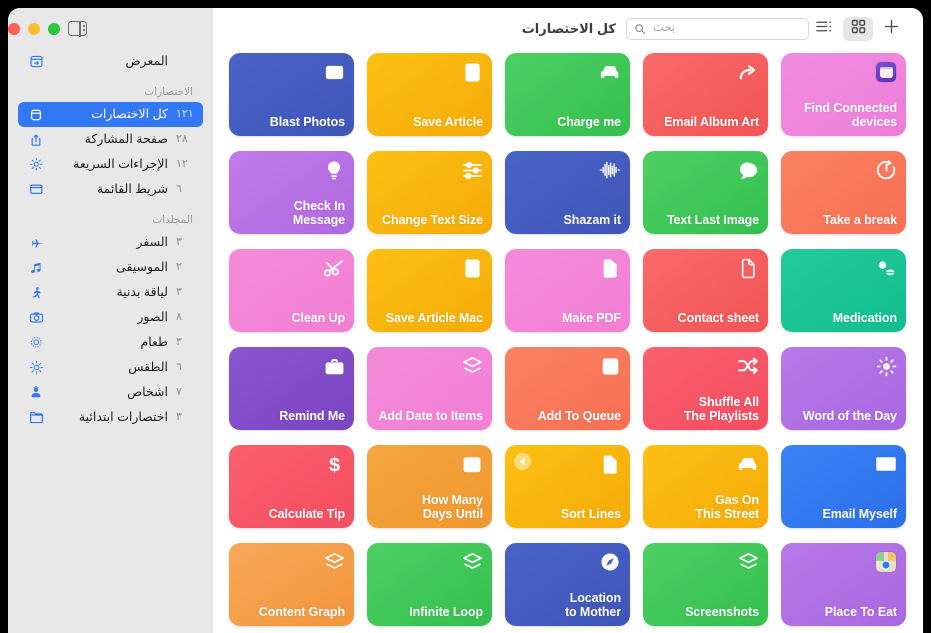 The width and height of the screenshot is (931, 633). What do you see at coordinates (36, 115) in the screenshot?
I see `shortcuts-icon` at bounding box center [36, 115].